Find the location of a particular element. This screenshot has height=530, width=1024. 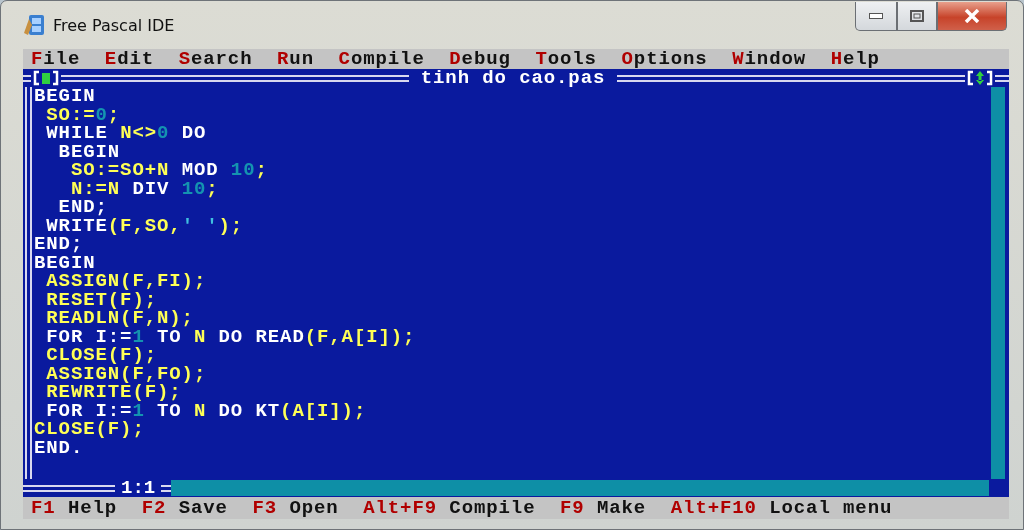

shortcut-item: F3 Open is located at coordinates (295, 508).